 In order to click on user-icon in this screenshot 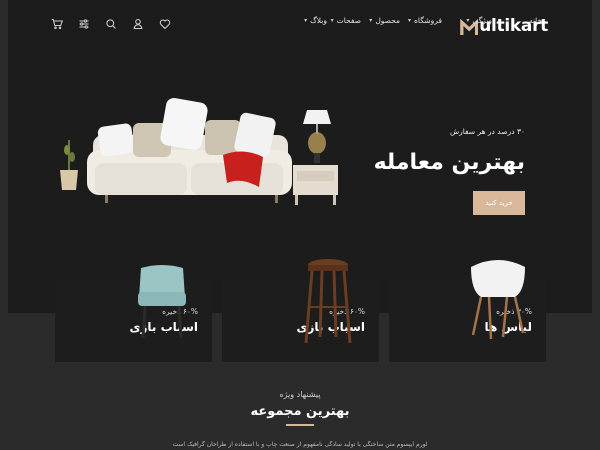, I will do `click(138, 24)`.